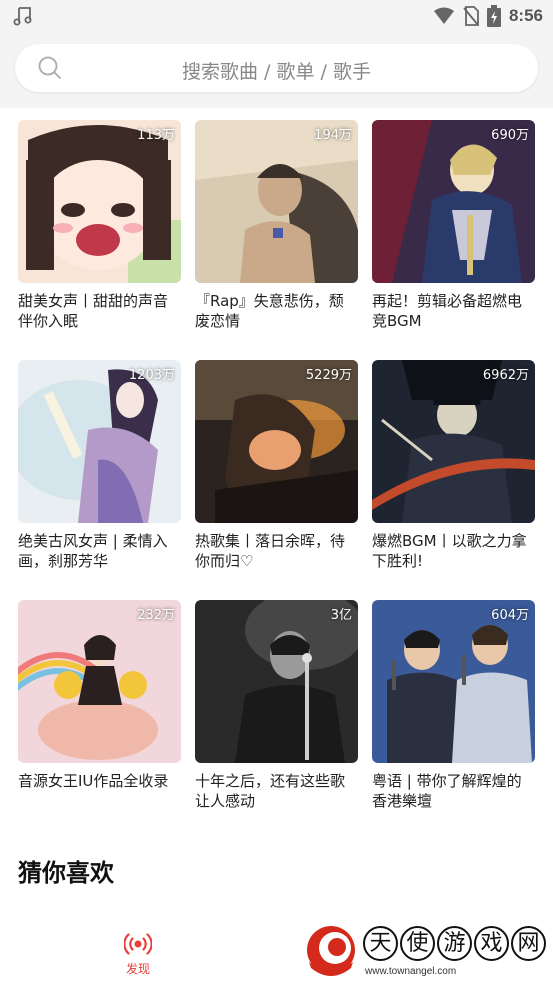  I want to click on playlist-title: 『Rap』失意悲伤，颓废恋情, so click(269, 311).